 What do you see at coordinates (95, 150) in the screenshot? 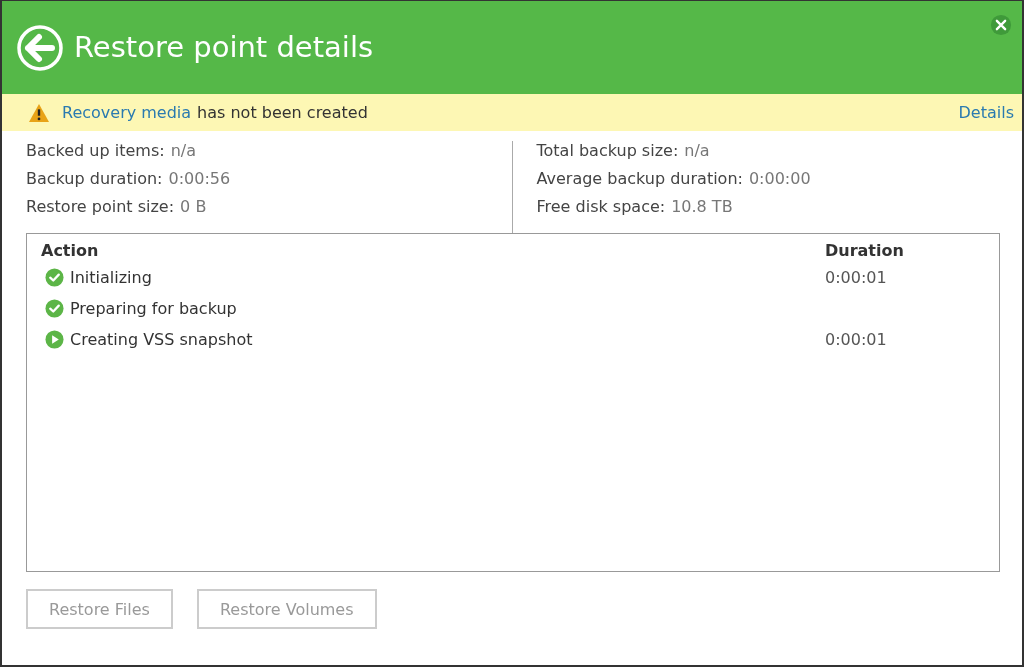
I see `stat-label: Backed up items:` at bounding box center [95, 150].